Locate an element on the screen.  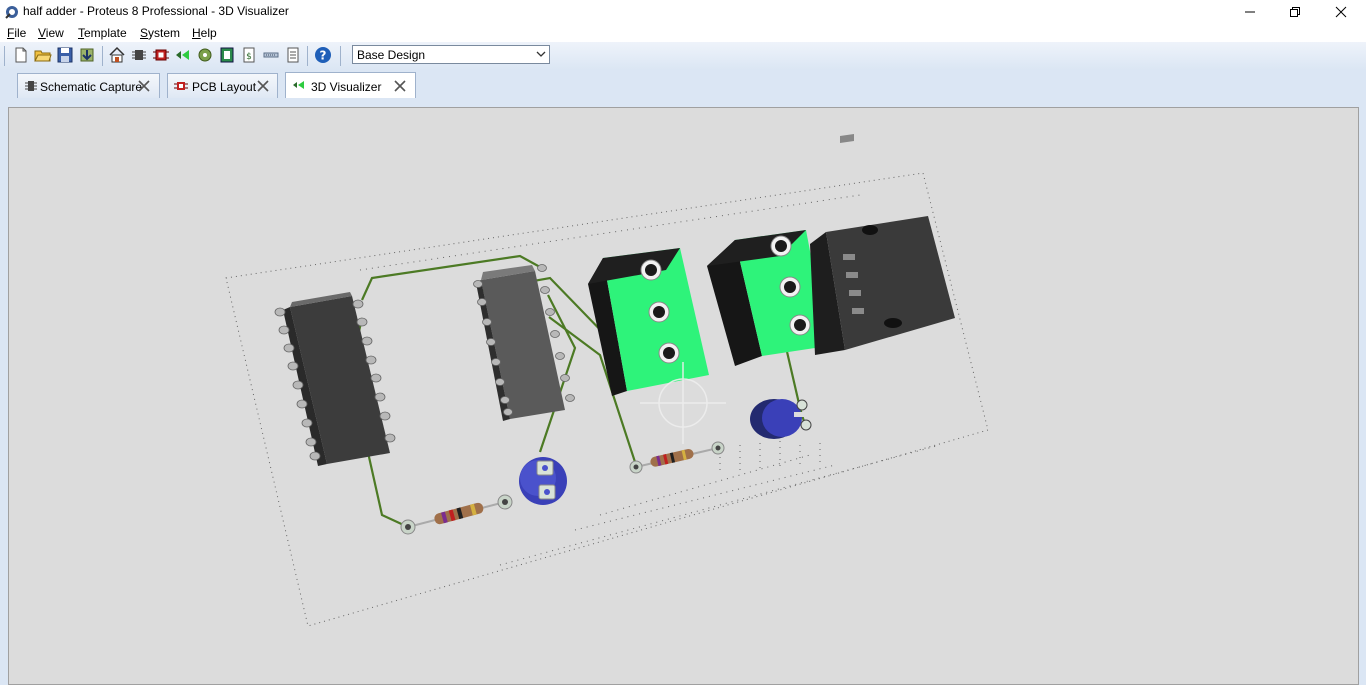
tab-schematic-capture: Schematic Capture is located at coordinates (88, 85).